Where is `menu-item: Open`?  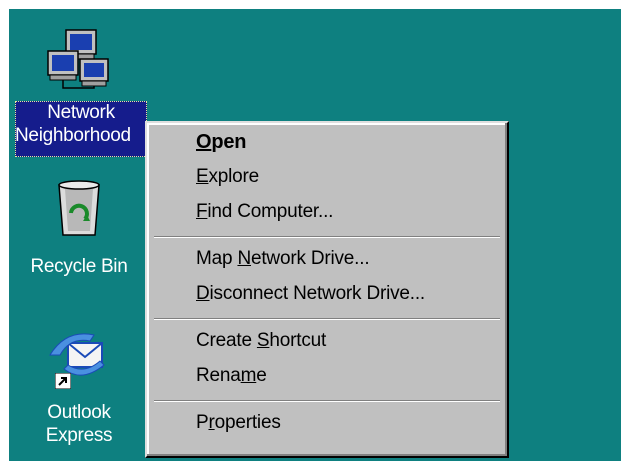
menu-item: Open is located at coordinates (327, 142).